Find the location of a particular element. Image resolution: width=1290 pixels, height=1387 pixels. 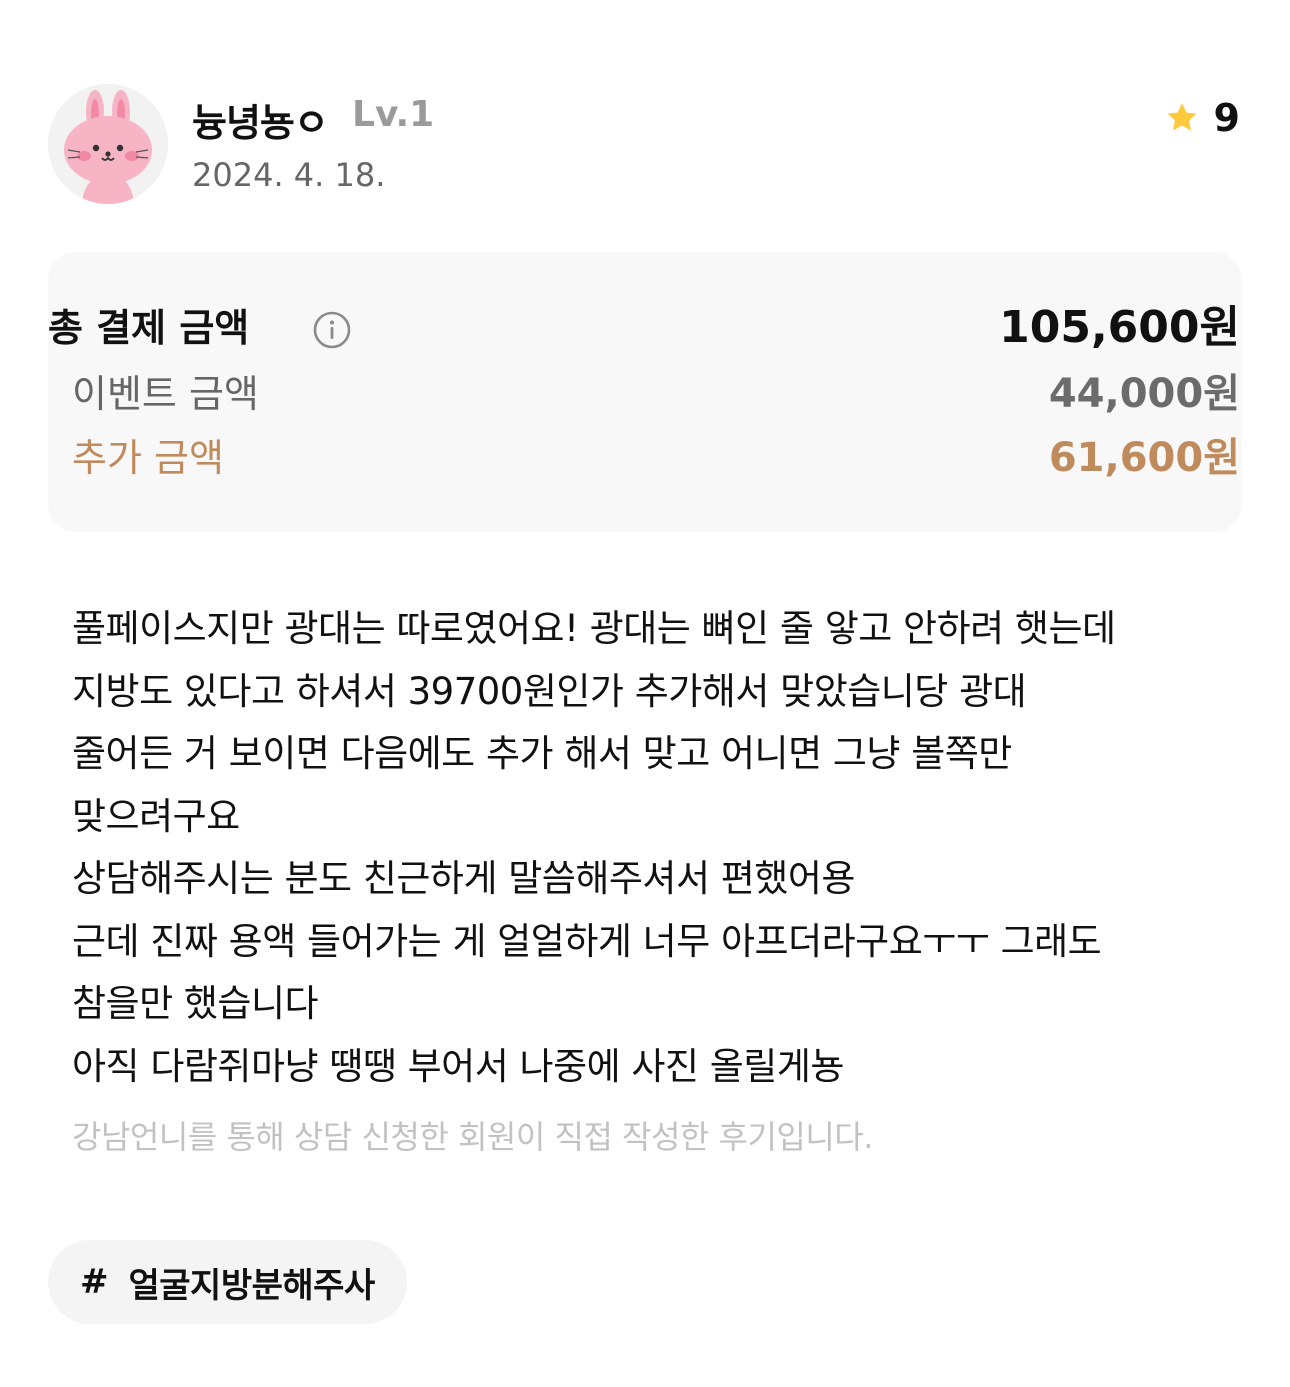

review-line: 아직 다람쥐마냥 땡땡 부어서 나중에 사진 올릴게뇽 is located at coordinates (458, 1066).